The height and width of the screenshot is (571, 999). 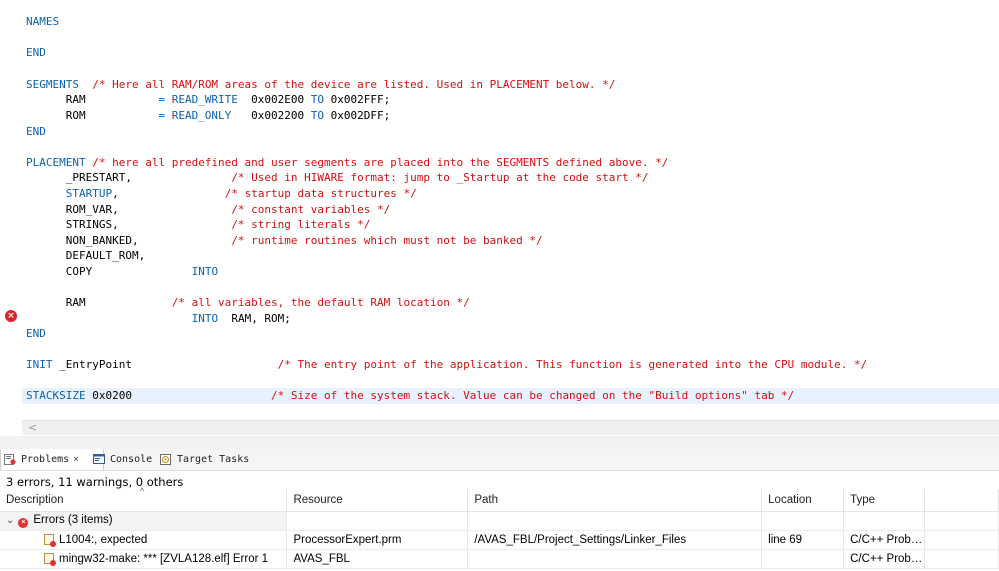 I want to click on code-text: ROM, so click(x=92, y=115).